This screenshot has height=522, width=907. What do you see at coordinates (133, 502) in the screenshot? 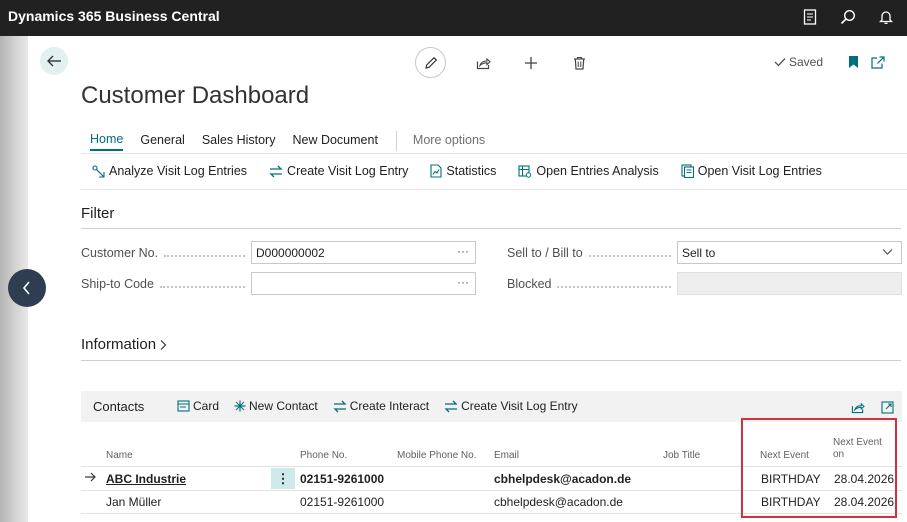
I see `contact-name: Jan Müller` at bounding box center [133, 502].